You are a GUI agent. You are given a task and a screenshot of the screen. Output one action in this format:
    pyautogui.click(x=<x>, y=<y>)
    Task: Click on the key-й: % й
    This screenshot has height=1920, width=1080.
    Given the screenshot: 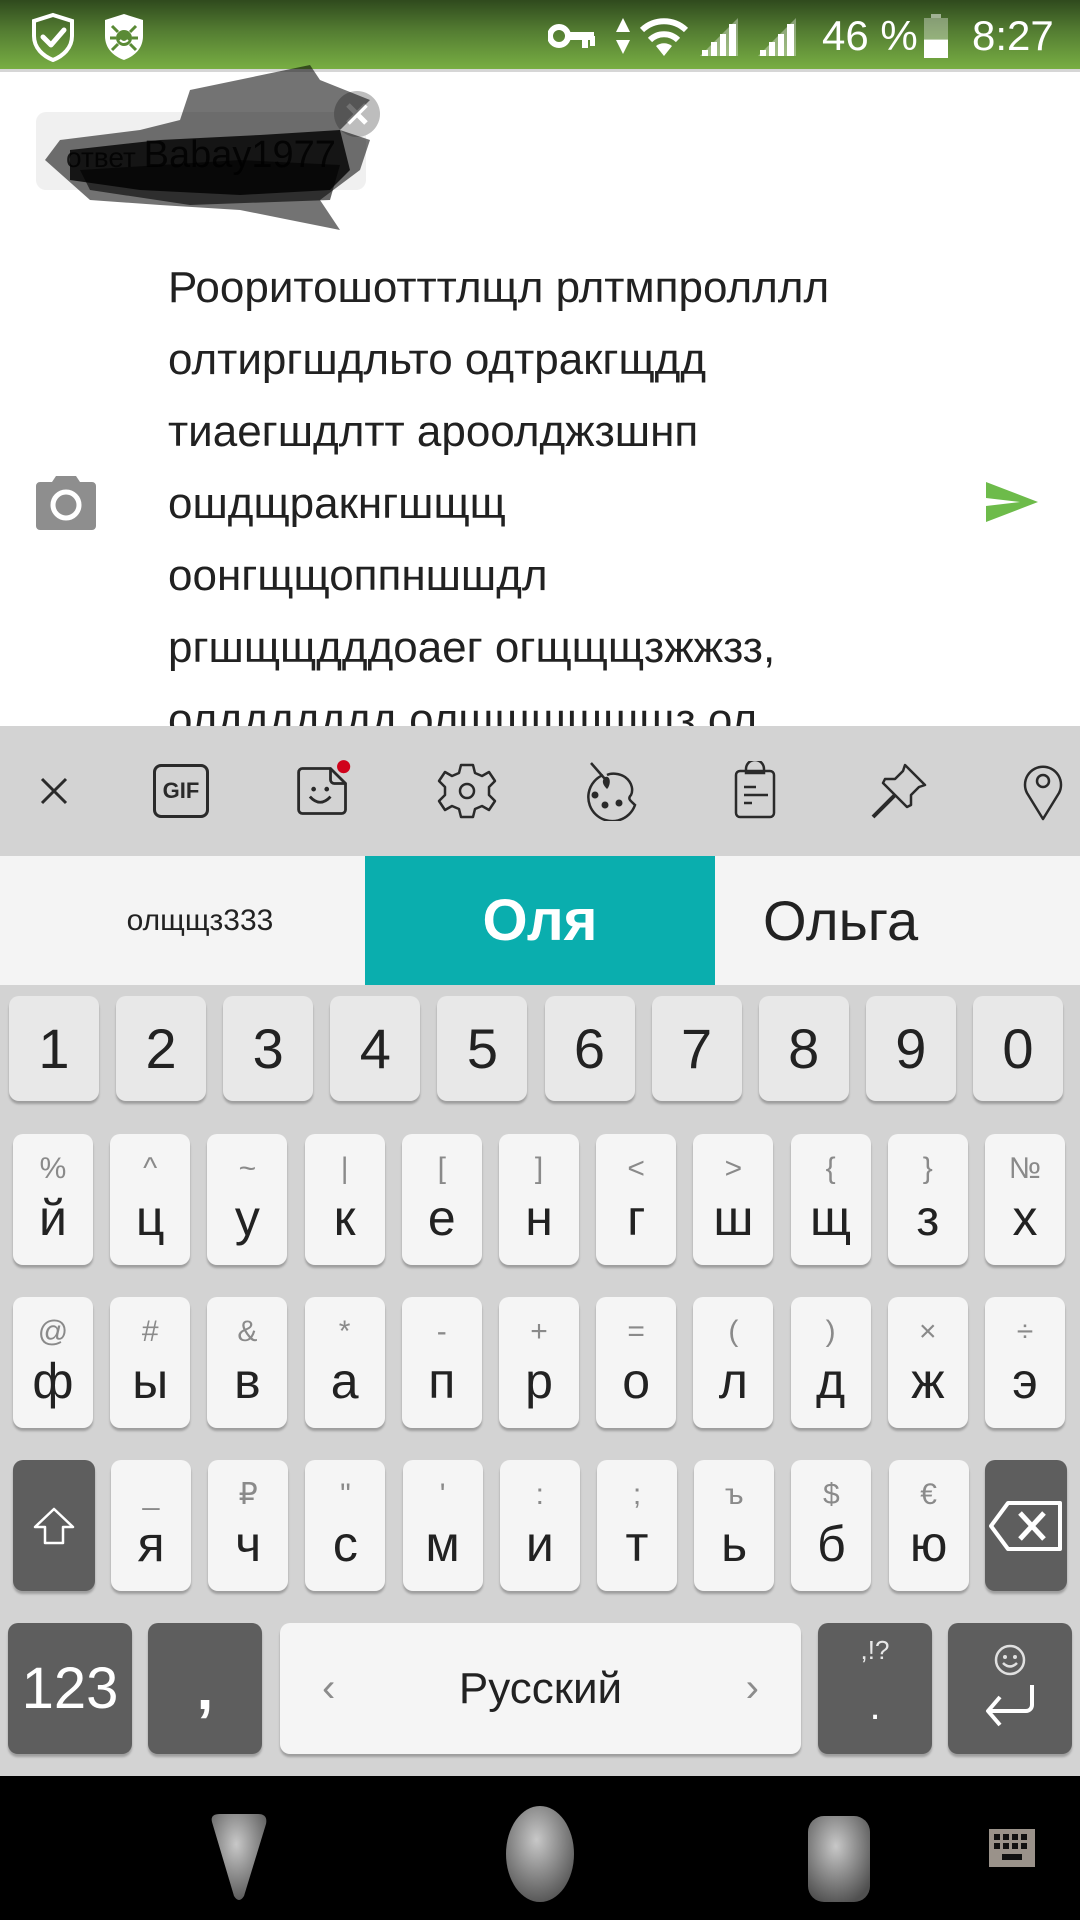 What is the action you would take?
    pyautogui.click(x=53, y=1199)
    